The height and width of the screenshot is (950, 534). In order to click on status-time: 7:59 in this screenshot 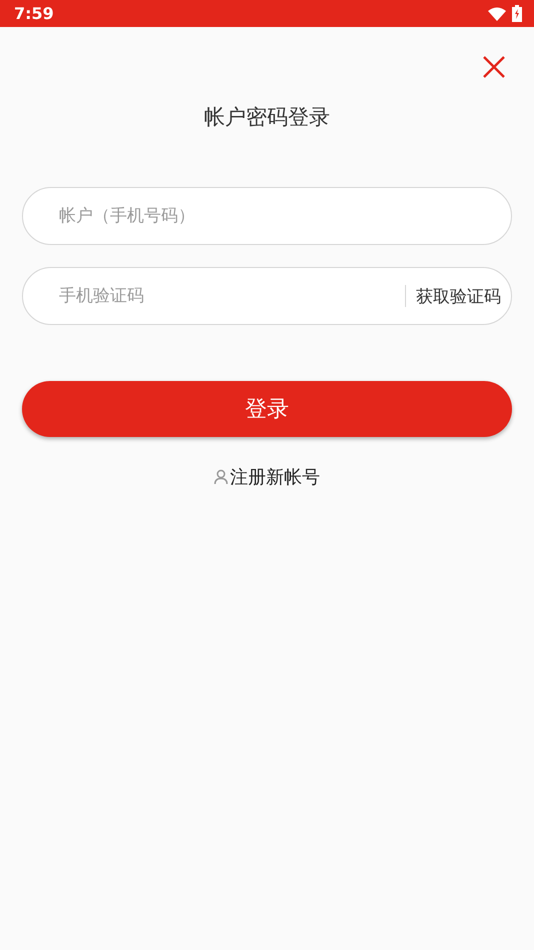, I will do `click(34, 13)`.